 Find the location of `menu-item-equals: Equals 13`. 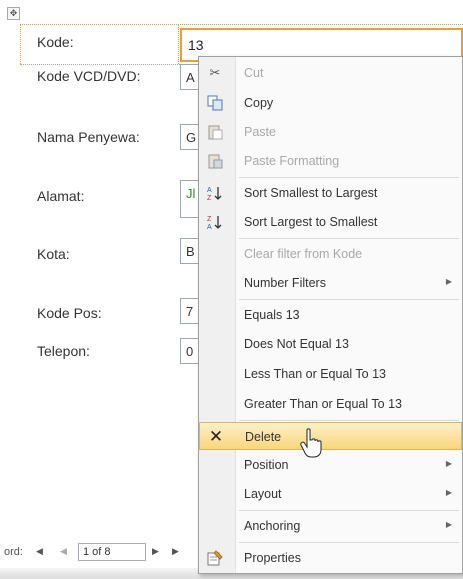

menu-item-equals: Equals 13 is located at coordinates (330, 315).